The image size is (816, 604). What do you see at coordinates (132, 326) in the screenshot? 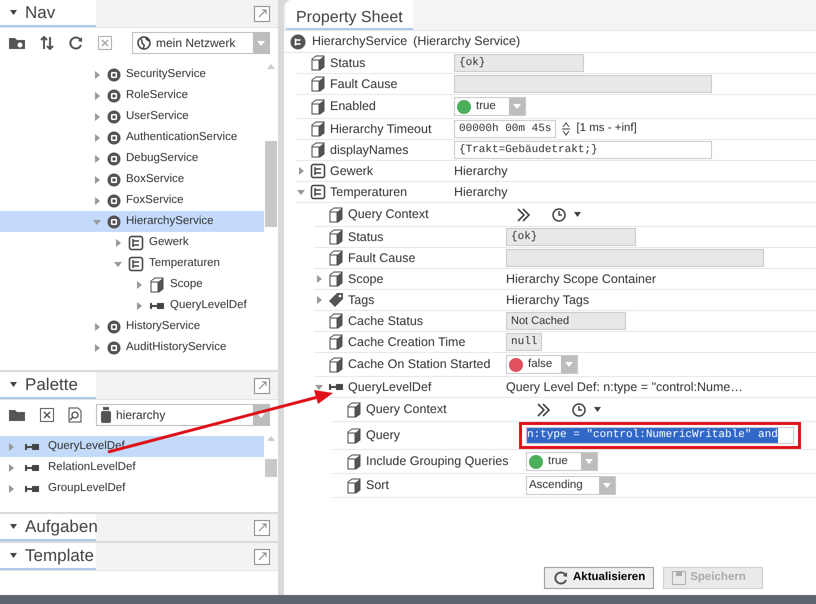
I see `tree-item: HistoryService` at bounding box center [132, 326].